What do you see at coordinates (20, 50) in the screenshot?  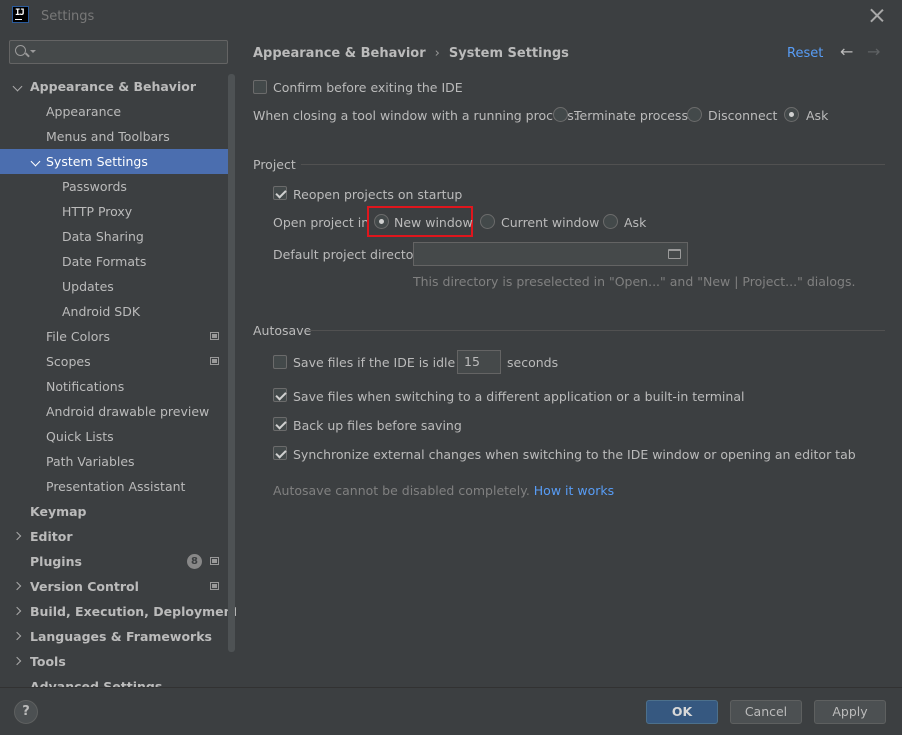 I see `search-icon` at bounding box center [20, 50].